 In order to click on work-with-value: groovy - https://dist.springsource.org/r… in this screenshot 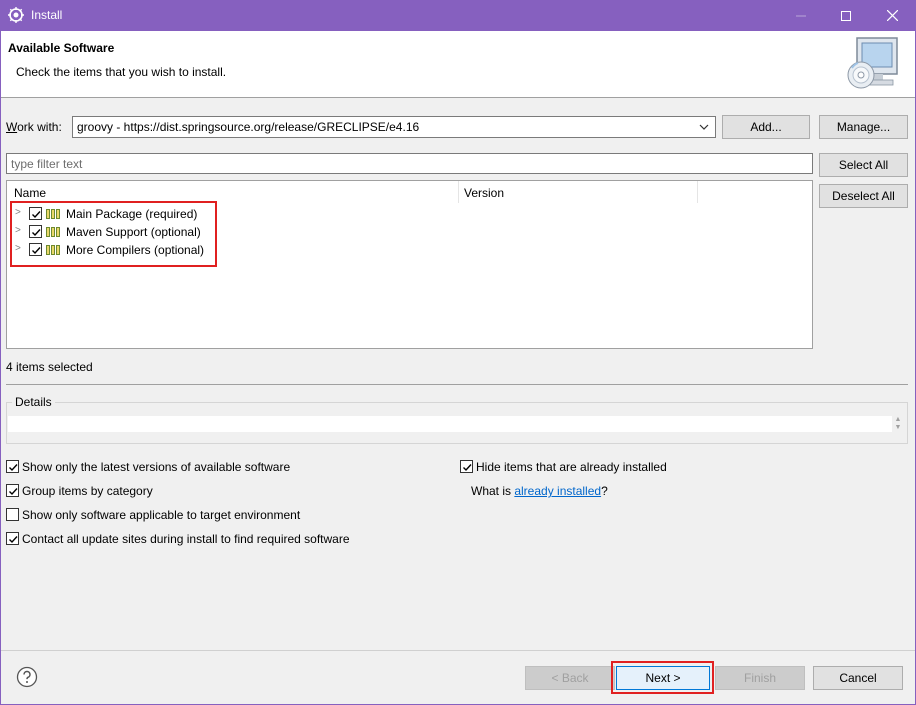, I will do `click(248, 127)`.